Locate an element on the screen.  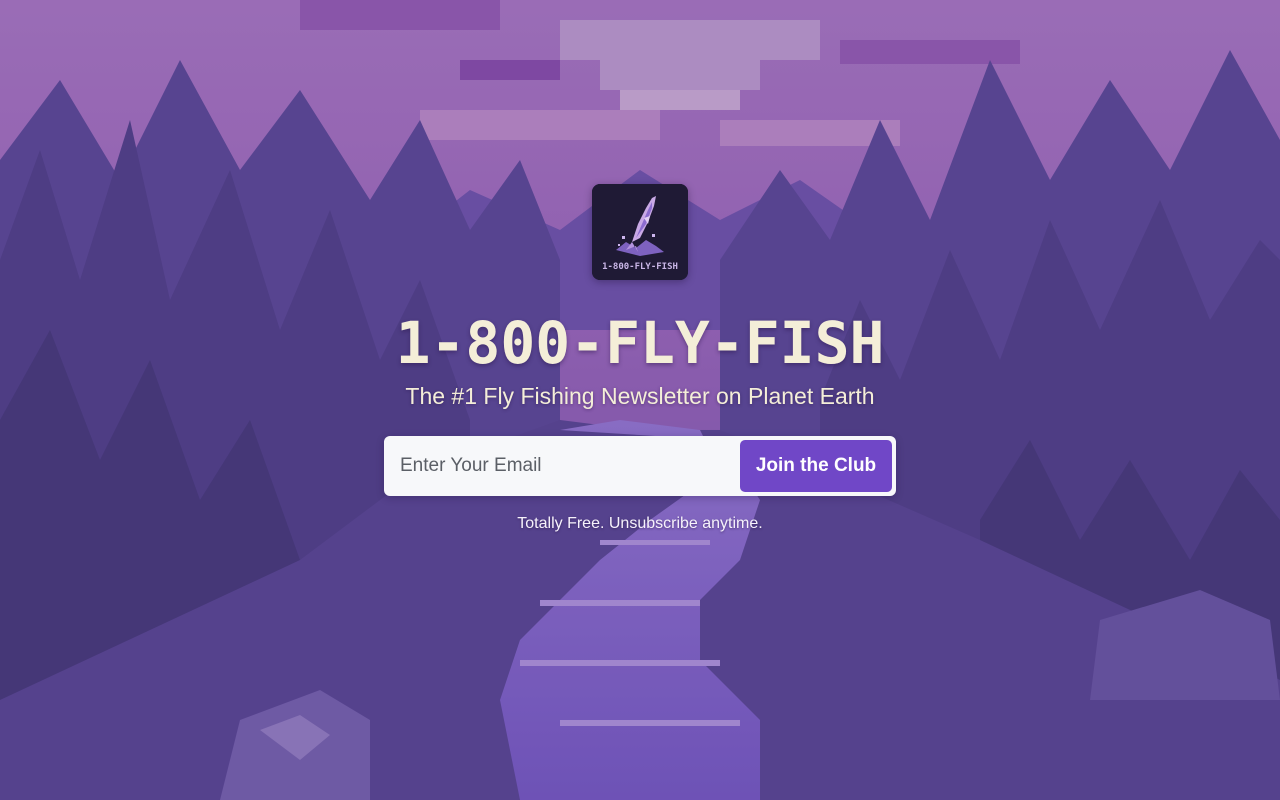
logo-text: 1-800-FLY-FISH is located at coordinates (640, 267).